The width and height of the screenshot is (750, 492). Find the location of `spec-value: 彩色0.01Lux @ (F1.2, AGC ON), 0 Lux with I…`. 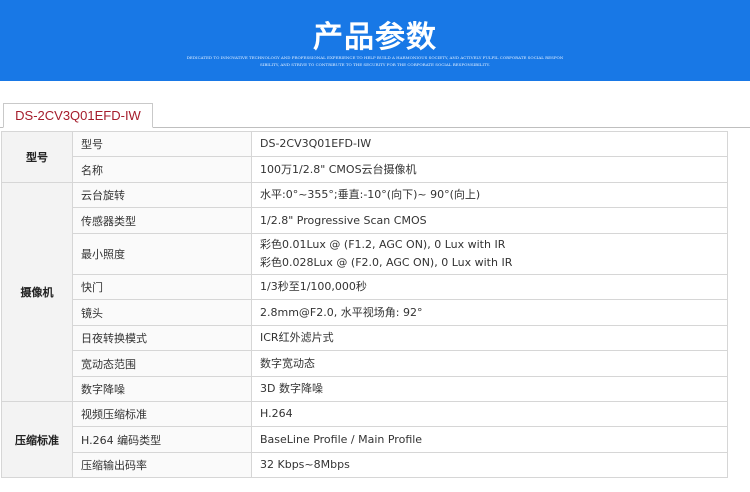

spec-value: 彩色0.01Lux @ (F1.2, AGC ON), 0 Lux with I… is located at coordinates (489, 254).